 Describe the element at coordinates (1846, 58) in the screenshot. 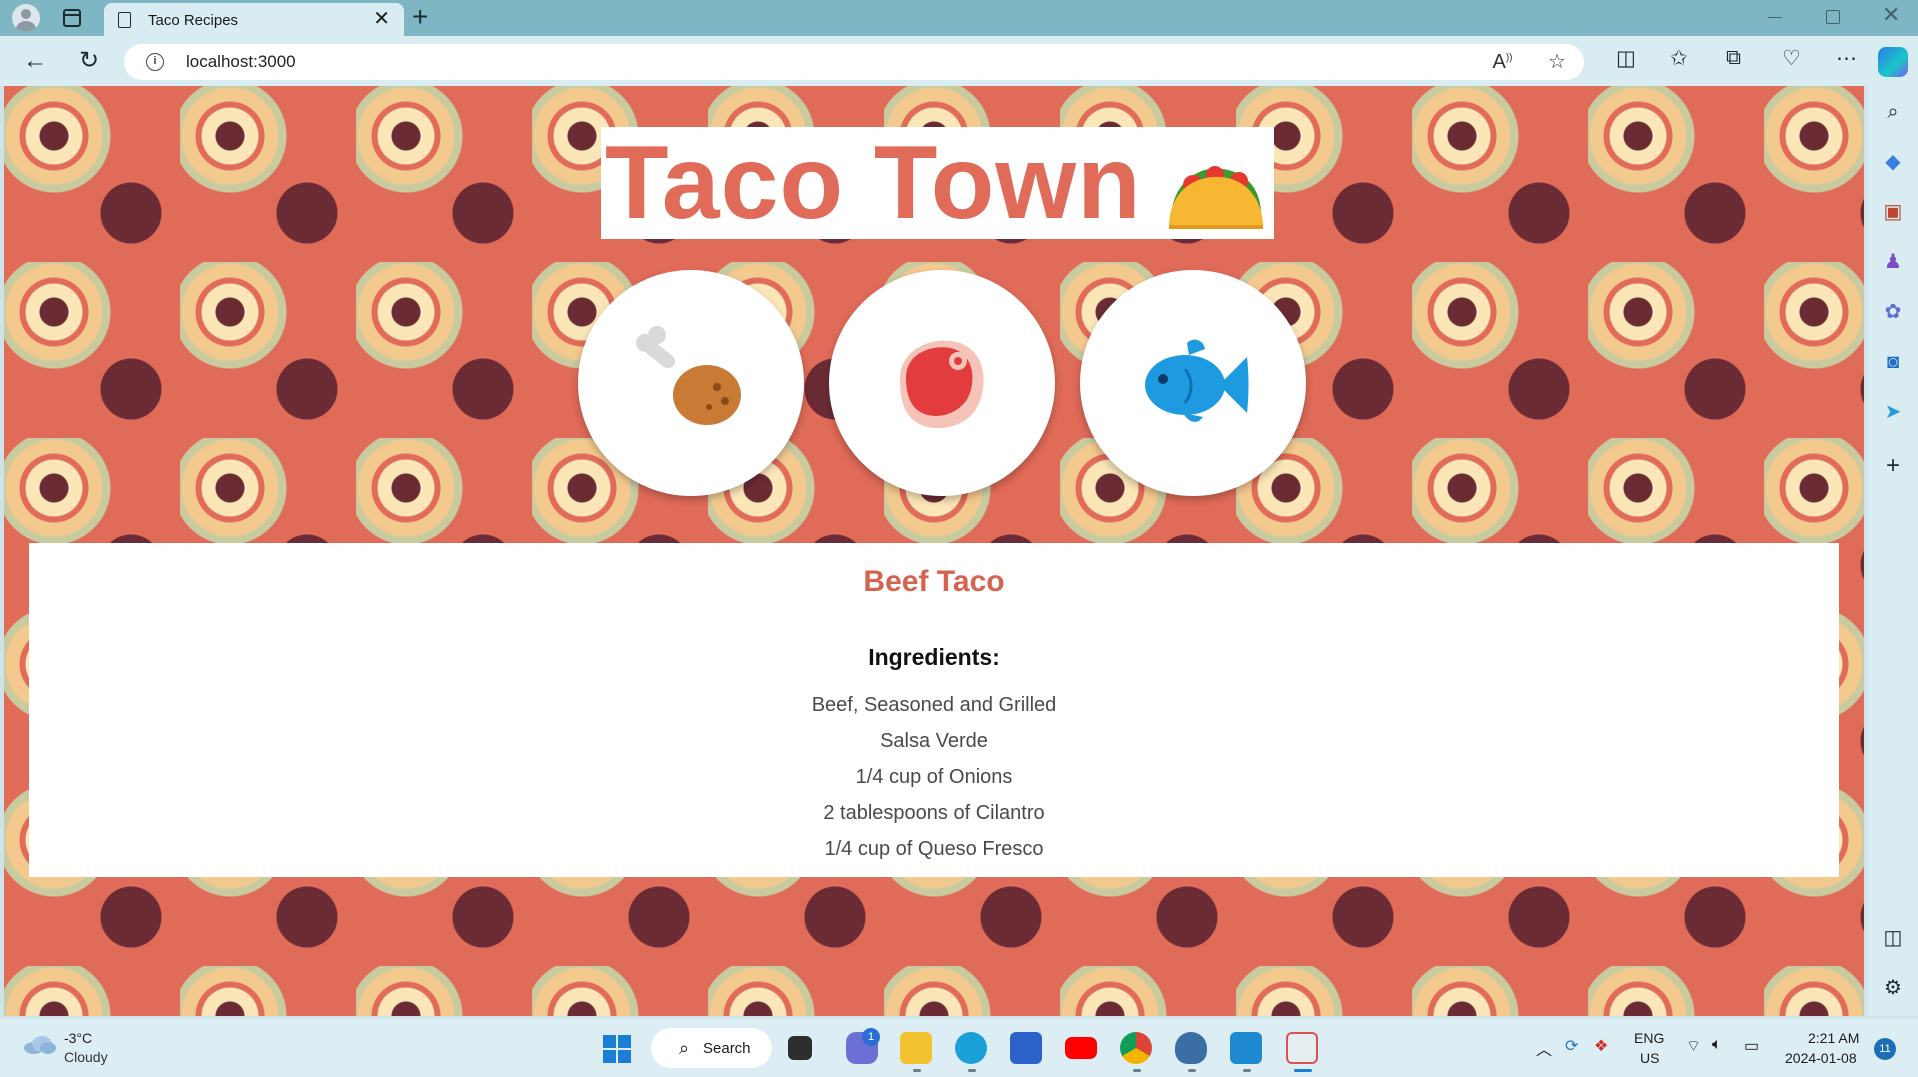

I see `more-options-icon: ⋯` at that location.